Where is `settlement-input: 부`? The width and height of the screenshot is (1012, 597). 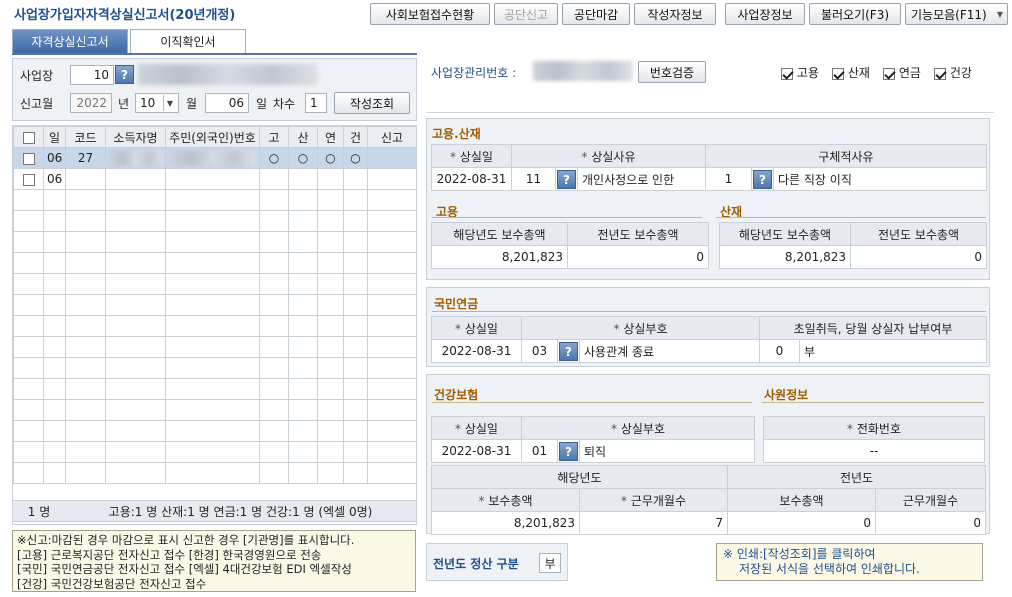 settlement-input: 부 is located at coordinates (550, 563).